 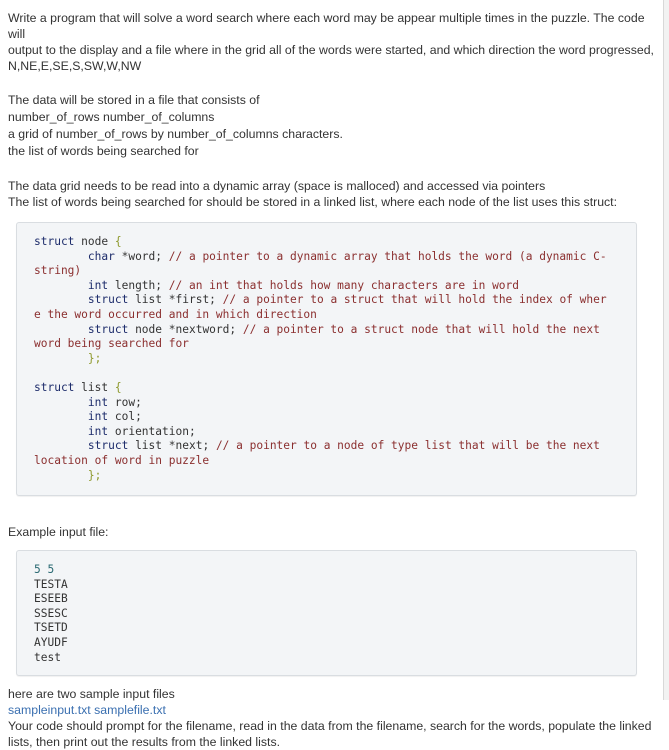 I want to click on code-line: int row;, so click(x=88, y=402).